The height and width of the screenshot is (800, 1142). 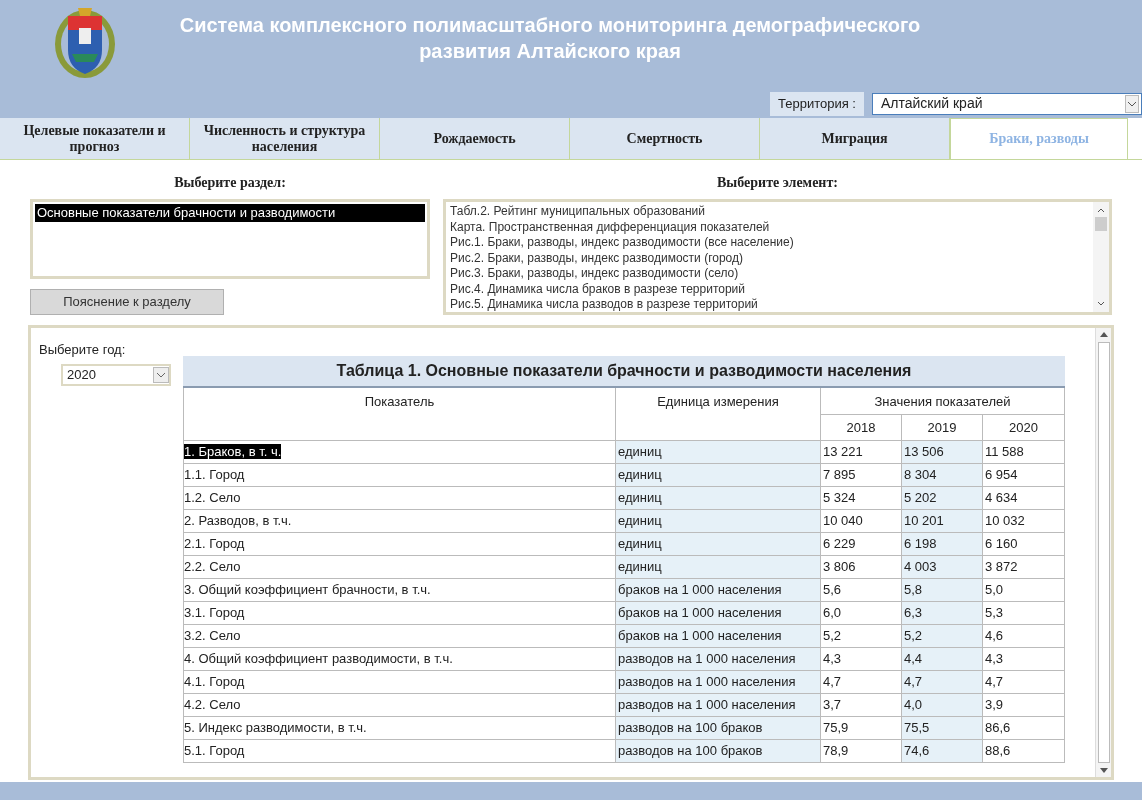 I want to click on column-header: 2020, so click(x=1024, y=428).